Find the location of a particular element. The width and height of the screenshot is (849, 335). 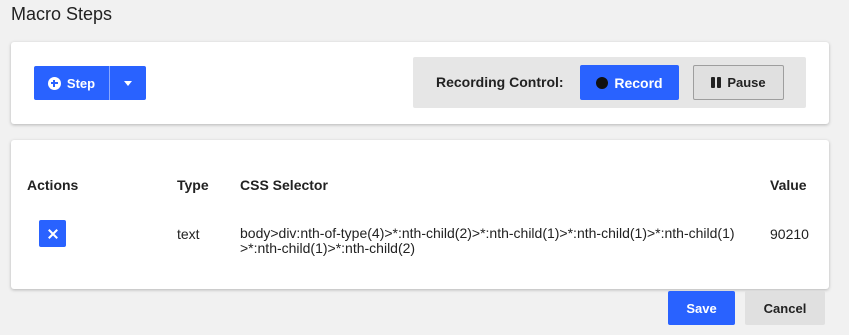

step-button-group: Step is located at coordinates (90, 83).